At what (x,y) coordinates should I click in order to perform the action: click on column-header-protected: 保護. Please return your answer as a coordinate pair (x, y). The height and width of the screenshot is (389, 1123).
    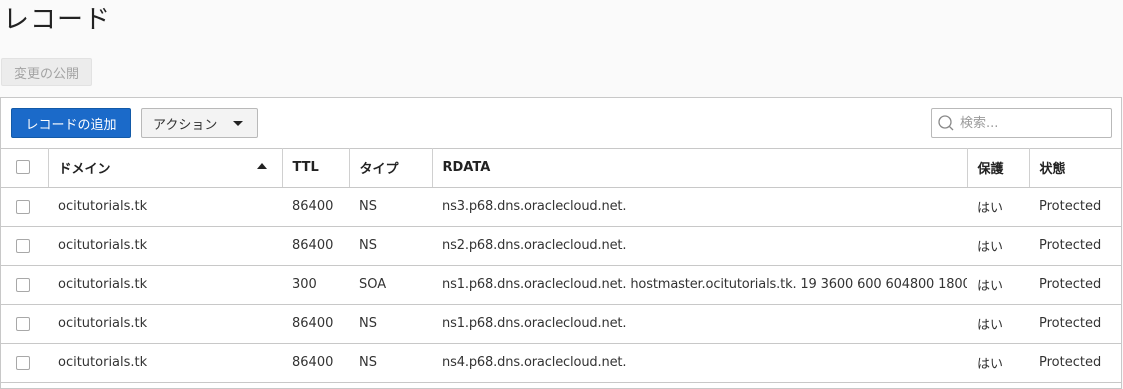
    Looking at the image, I should click on (998, 168).